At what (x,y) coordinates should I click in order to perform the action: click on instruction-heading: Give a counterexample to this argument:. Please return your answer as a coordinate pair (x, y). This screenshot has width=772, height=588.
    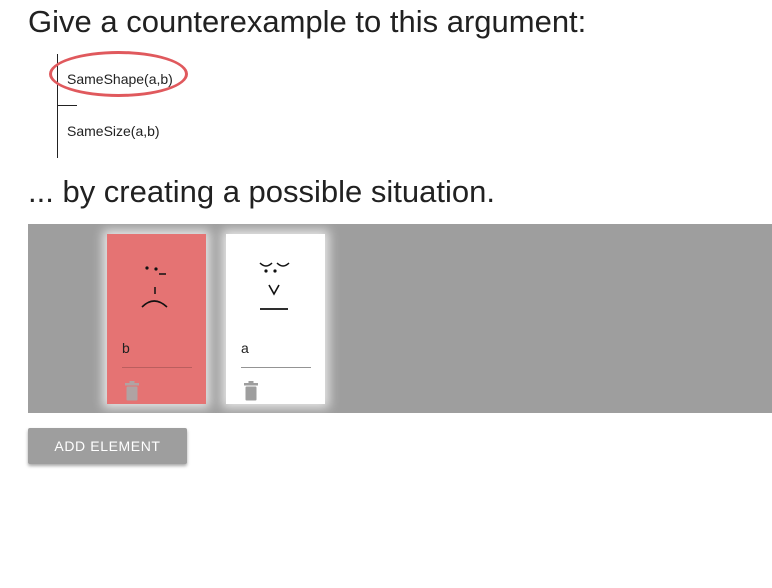
    Looking at the image, I should click on (307, 21).